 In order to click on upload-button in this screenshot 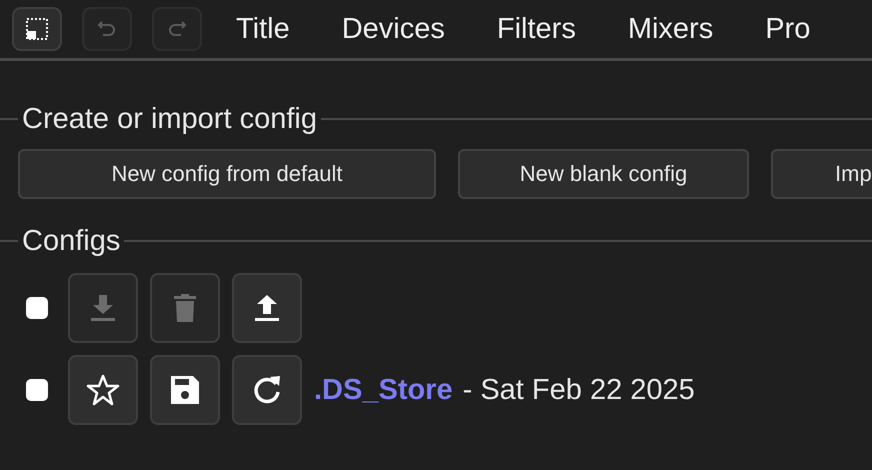, I will do `click(267, 308)`.